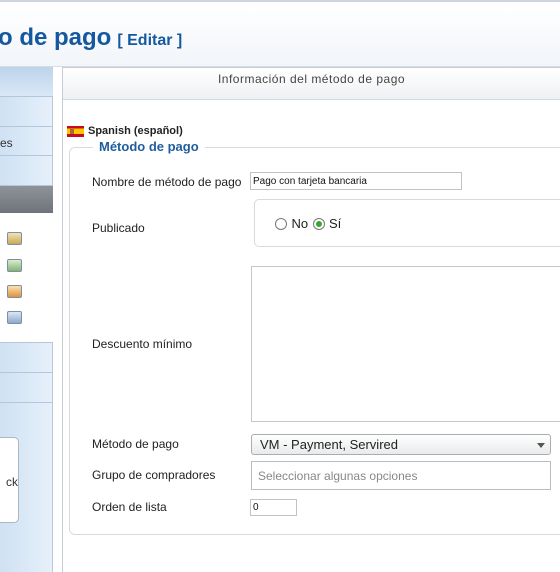 This screenshot has height=572, width=560. I want to click on spain-flag-icon, so click(75, 131).